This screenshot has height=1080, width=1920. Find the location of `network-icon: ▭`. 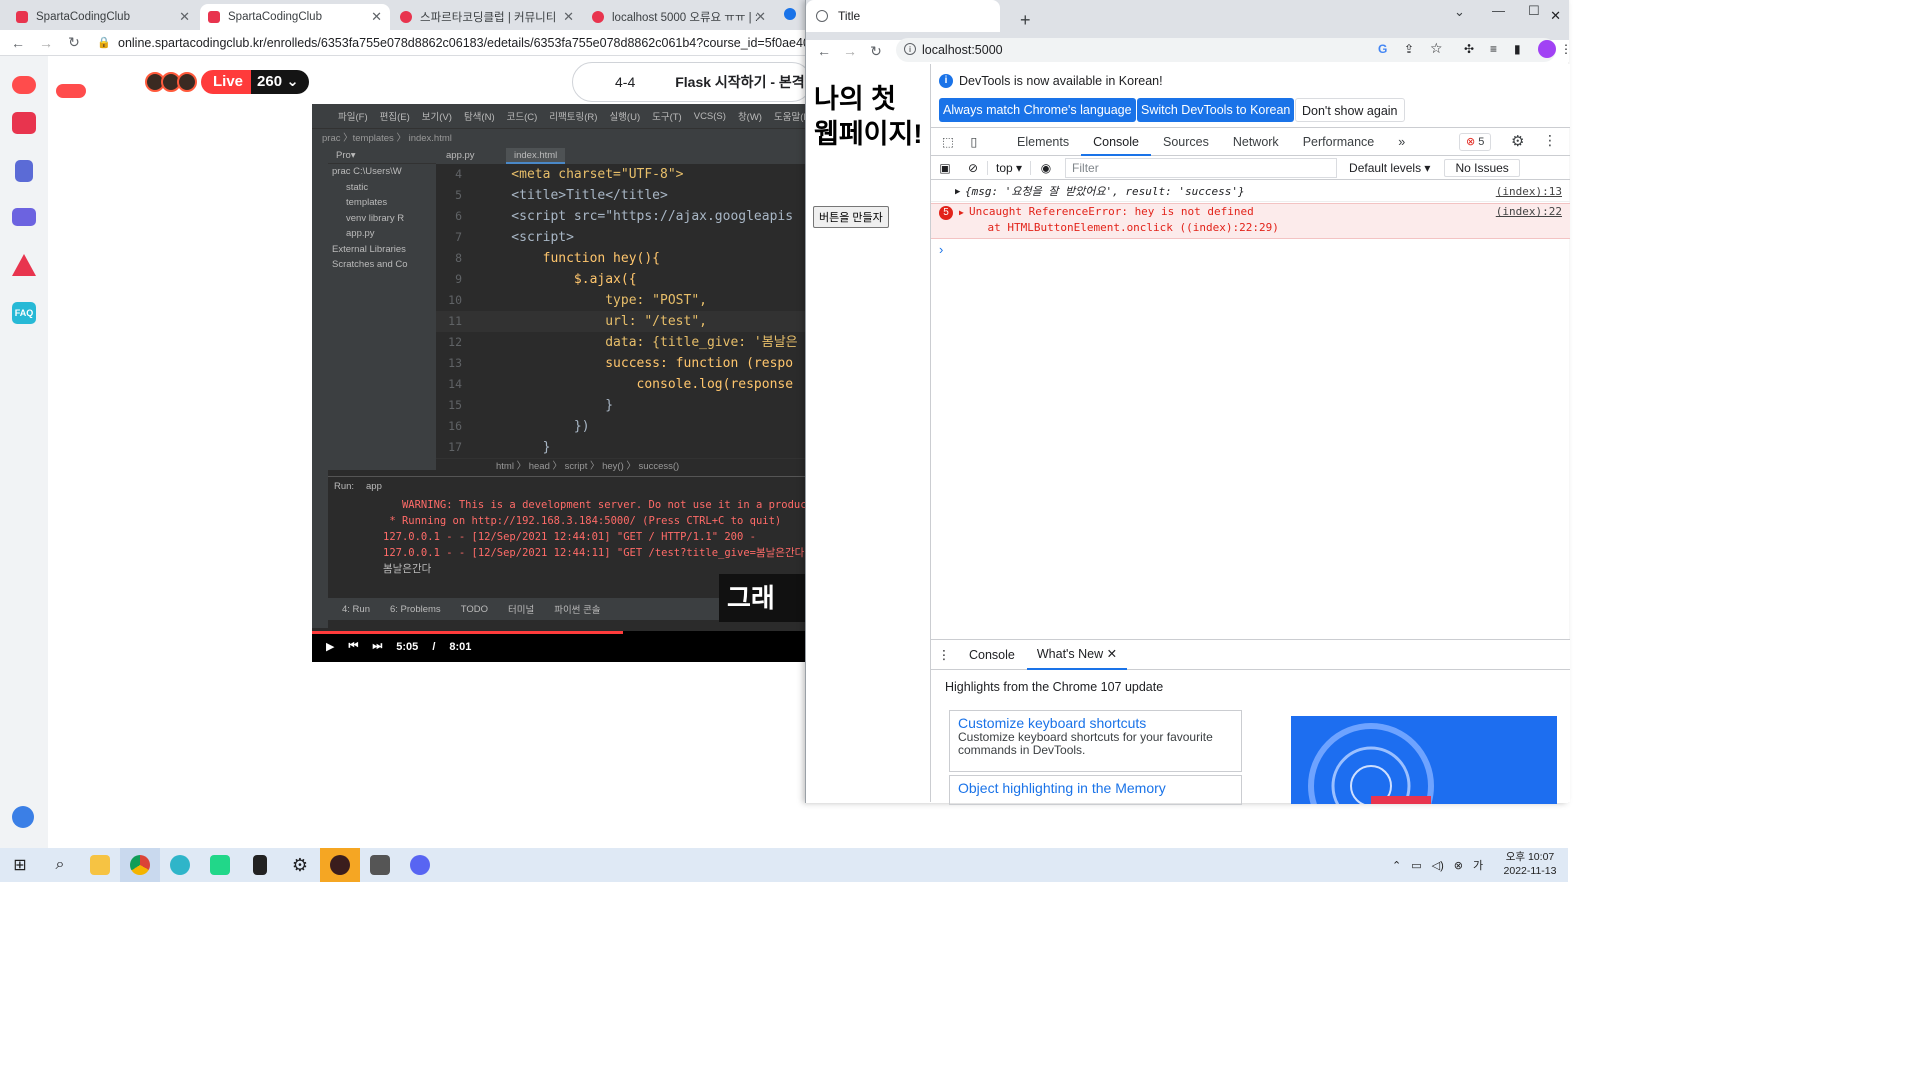

network-icon: ▭ is located at coordinates (1416, 865).